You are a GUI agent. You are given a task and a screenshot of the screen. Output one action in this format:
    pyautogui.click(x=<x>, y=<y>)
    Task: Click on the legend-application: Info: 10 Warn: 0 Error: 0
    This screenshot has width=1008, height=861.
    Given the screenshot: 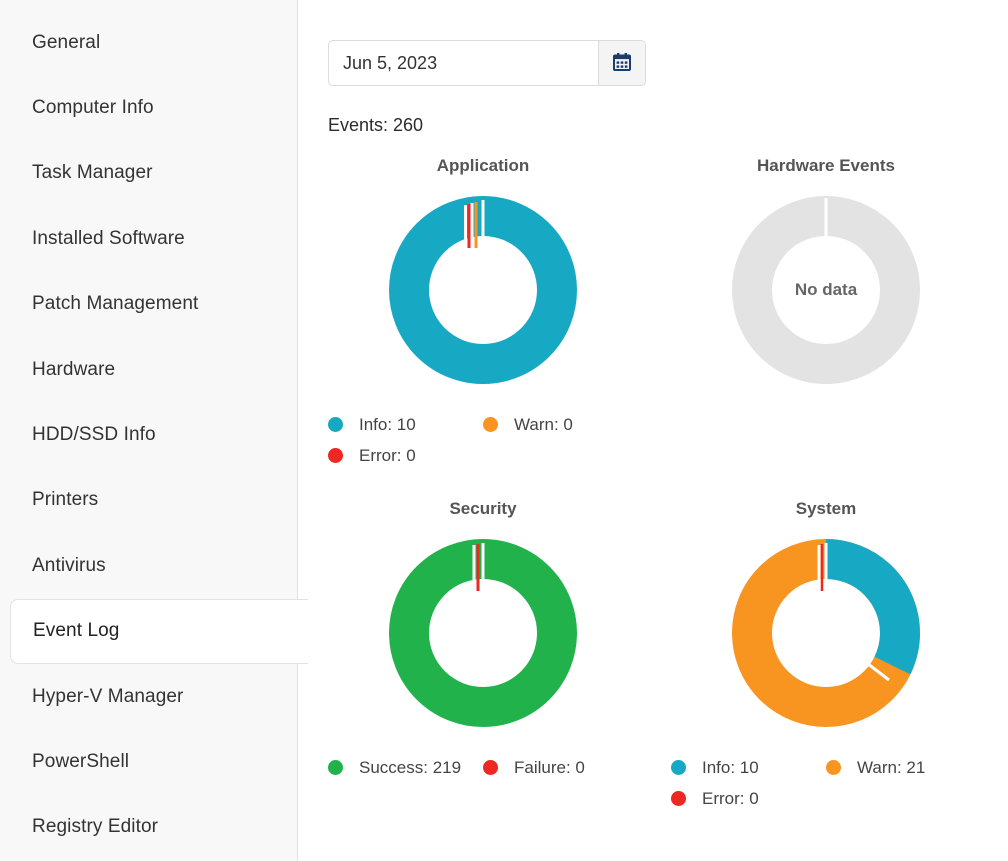 What is the action you would take?
    pyautogui.click(x=483, y=440)
    